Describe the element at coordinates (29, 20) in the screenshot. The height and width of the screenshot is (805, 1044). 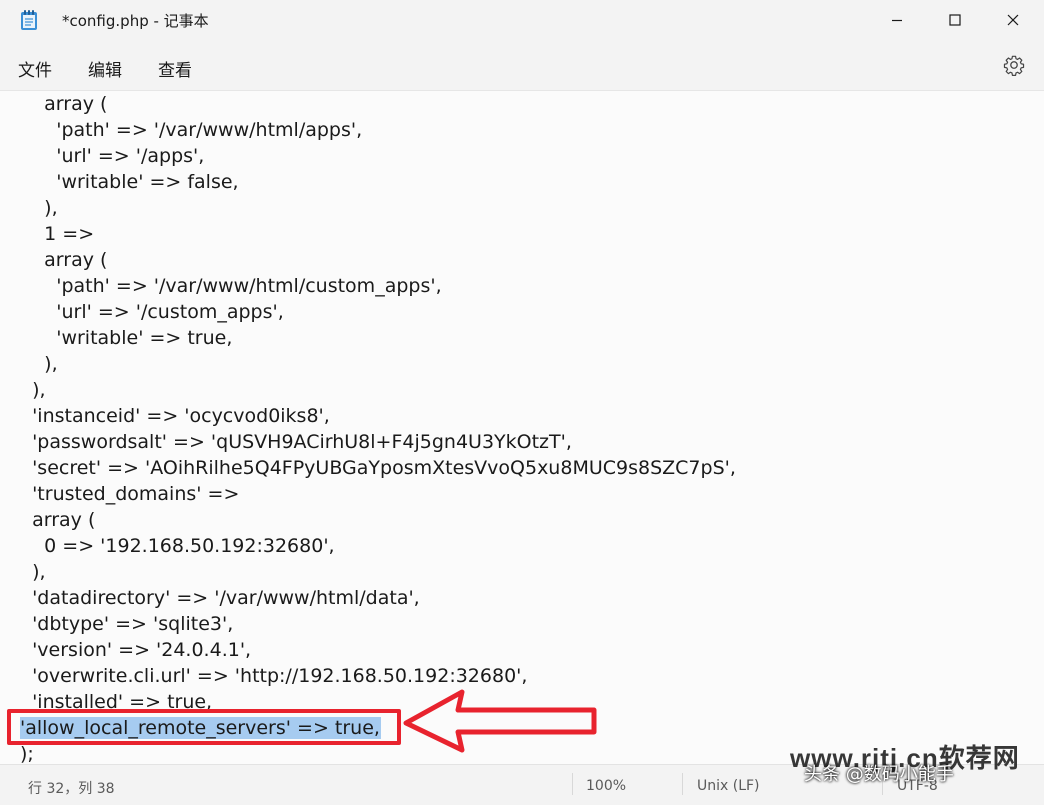
I see `notepad-icon` at that location.